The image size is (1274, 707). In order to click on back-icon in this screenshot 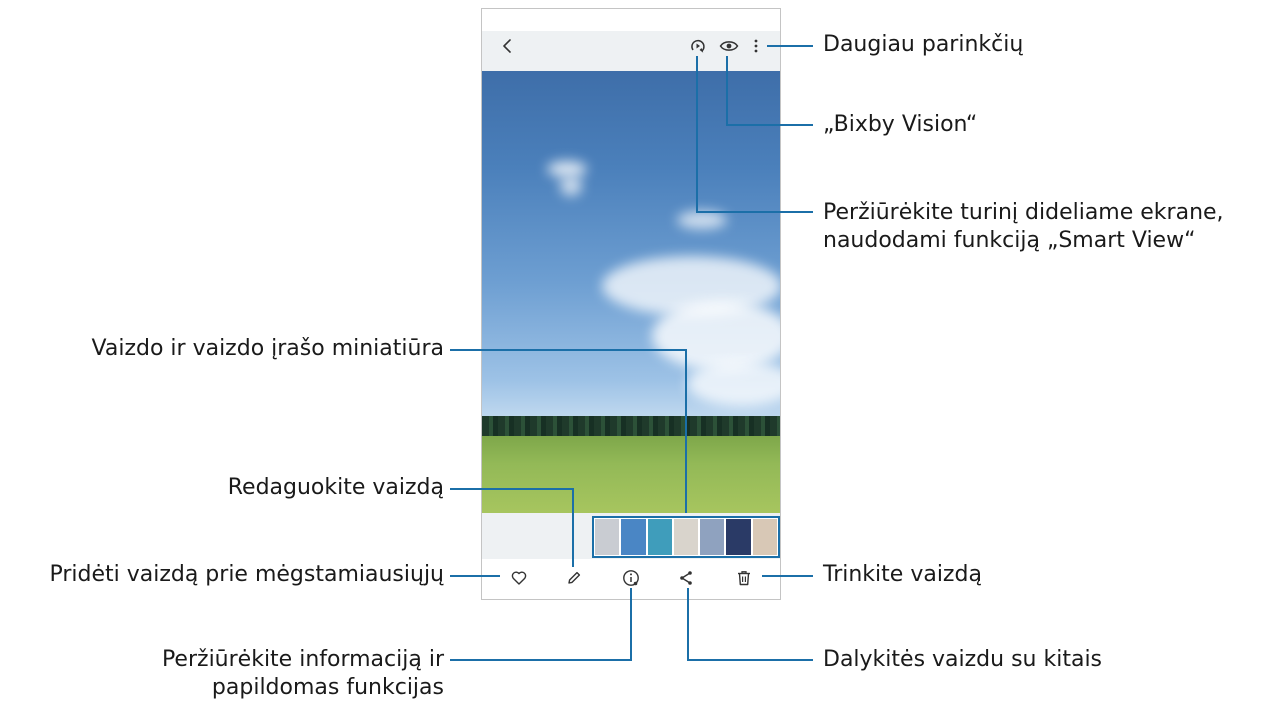, I will do `click(507, 46)`.